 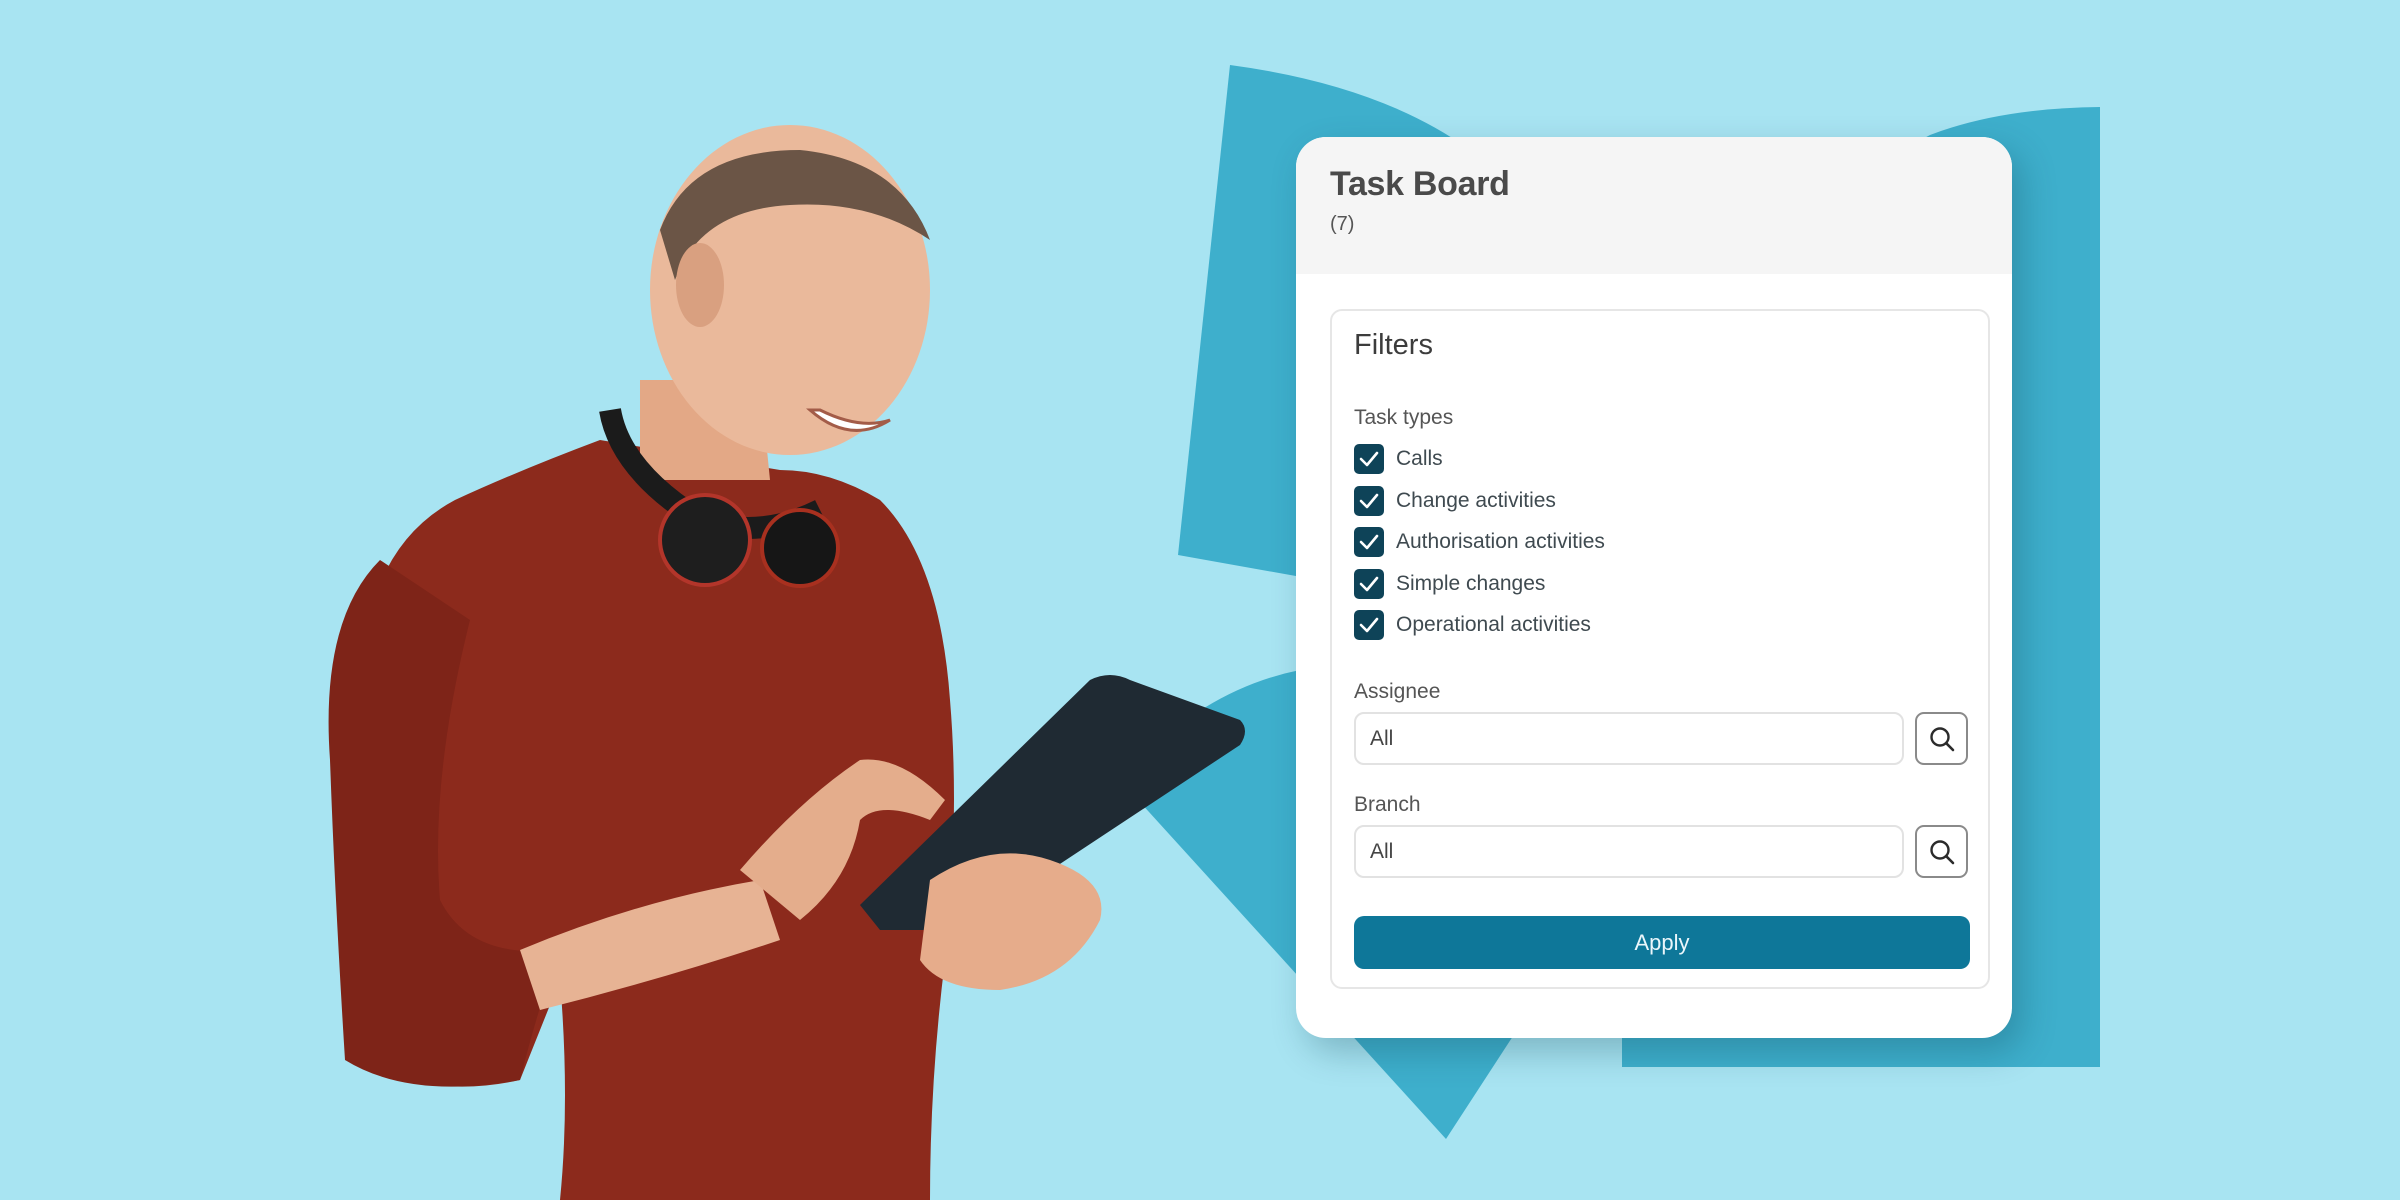 What do you see at coordinates (1654, 205) in the screenshot?
I see `card-header: Task Board (7)` at bounding box center [1654, 205].